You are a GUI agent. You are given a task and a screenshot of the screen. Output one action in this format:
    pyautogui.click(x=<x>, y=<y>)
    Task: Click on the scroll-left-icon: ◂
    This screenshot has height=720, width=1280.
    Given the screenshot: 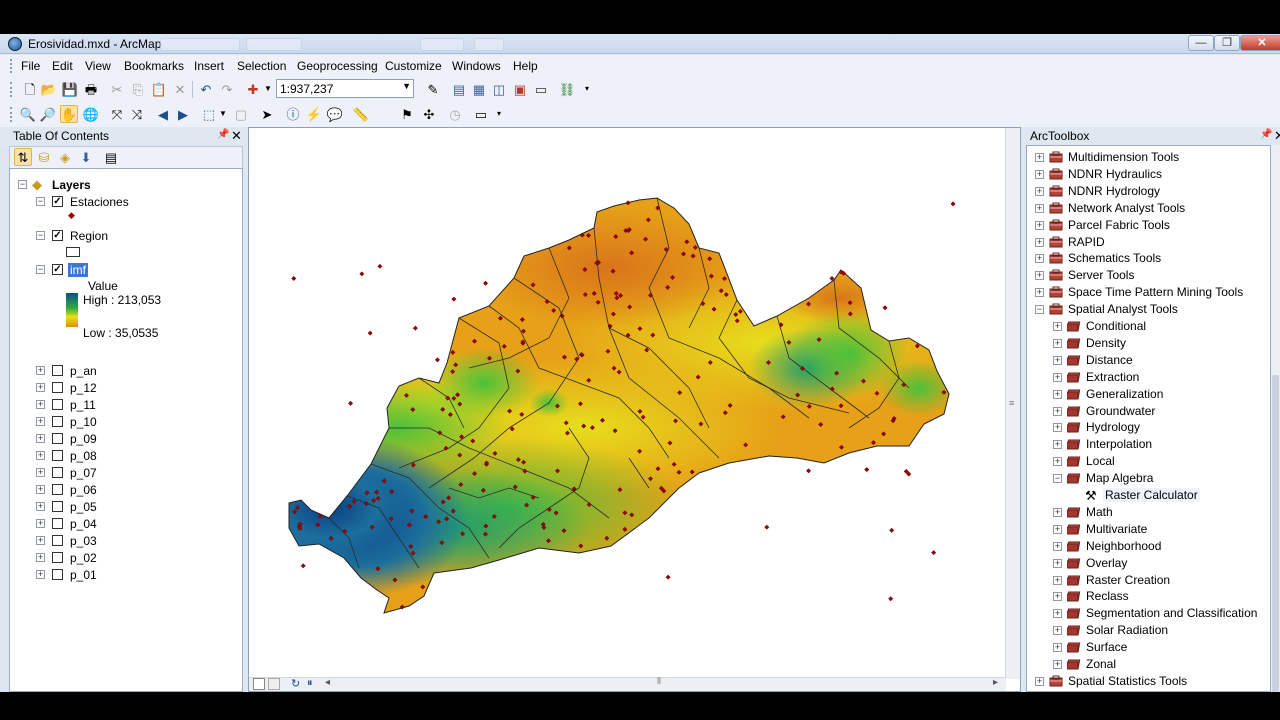 What is the action you would take?
    pyautogui.click(x=327, y=682)
    